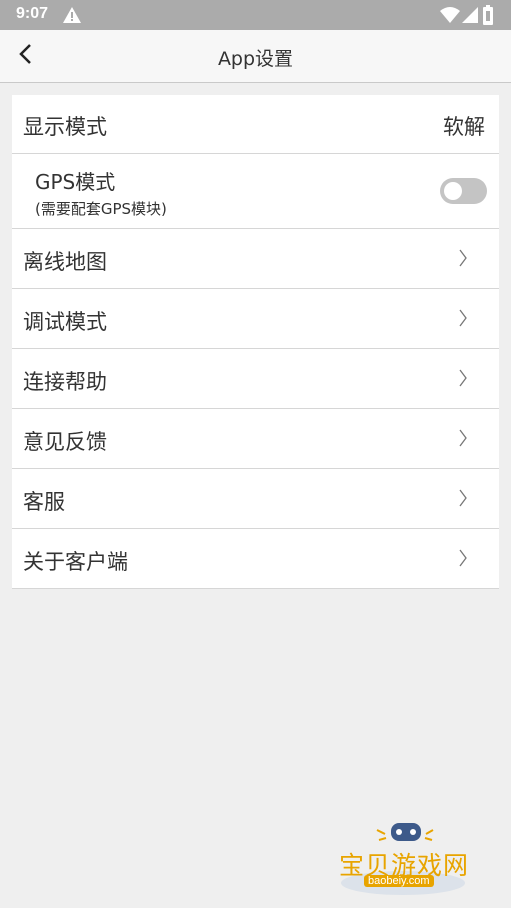 The width and height of the screenshot is (511, 908). Describe the element at coordinates (255, 191) in the screenshot. I see `gps-mode-row: GPS模式 (需要配套GPS模块)` at that location.